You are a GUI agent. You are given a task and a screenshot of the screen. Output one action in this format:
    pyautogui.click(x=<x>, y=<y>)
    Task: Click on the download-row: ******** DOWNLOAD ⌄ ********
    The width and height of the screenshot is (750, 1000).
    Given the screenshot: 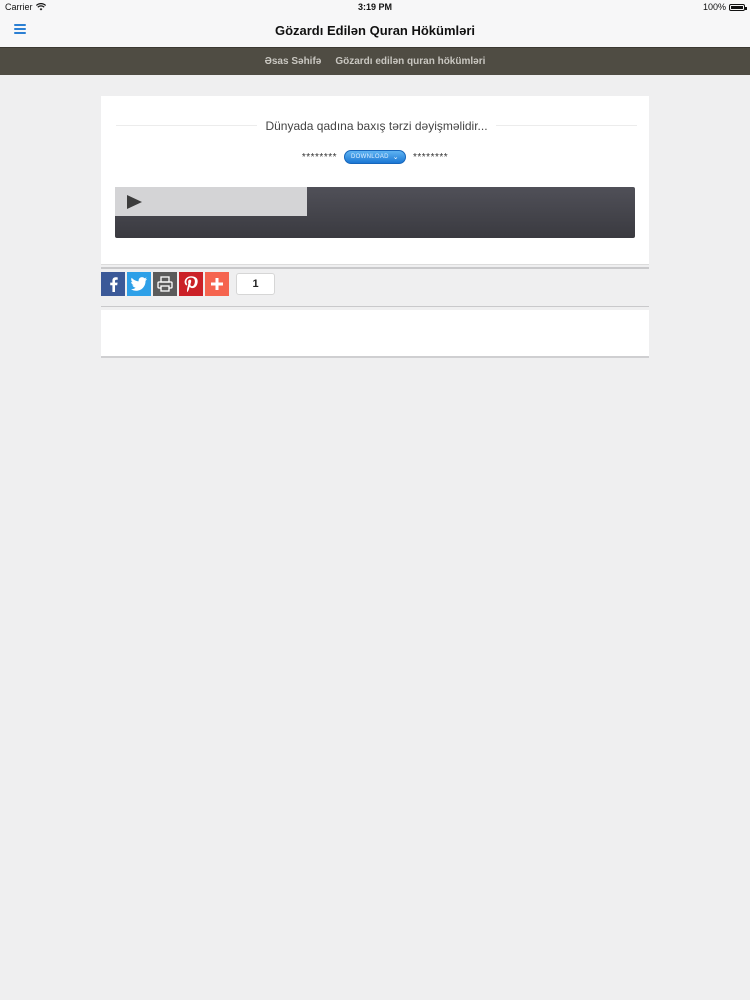 What is the action you would take?
    pyautogui.click(x=375, y=157)
    